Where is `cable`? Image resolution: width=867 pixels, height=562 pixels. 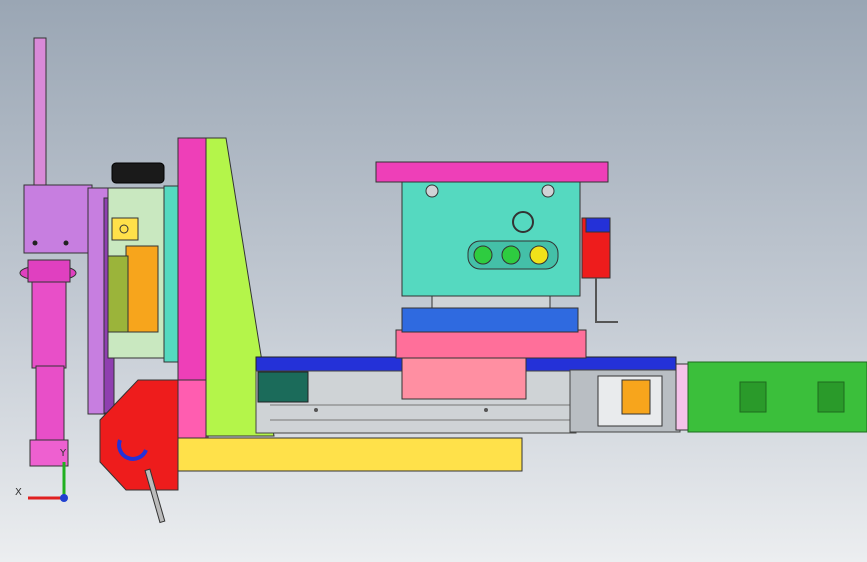
cable is located at coordinates (606, 300).